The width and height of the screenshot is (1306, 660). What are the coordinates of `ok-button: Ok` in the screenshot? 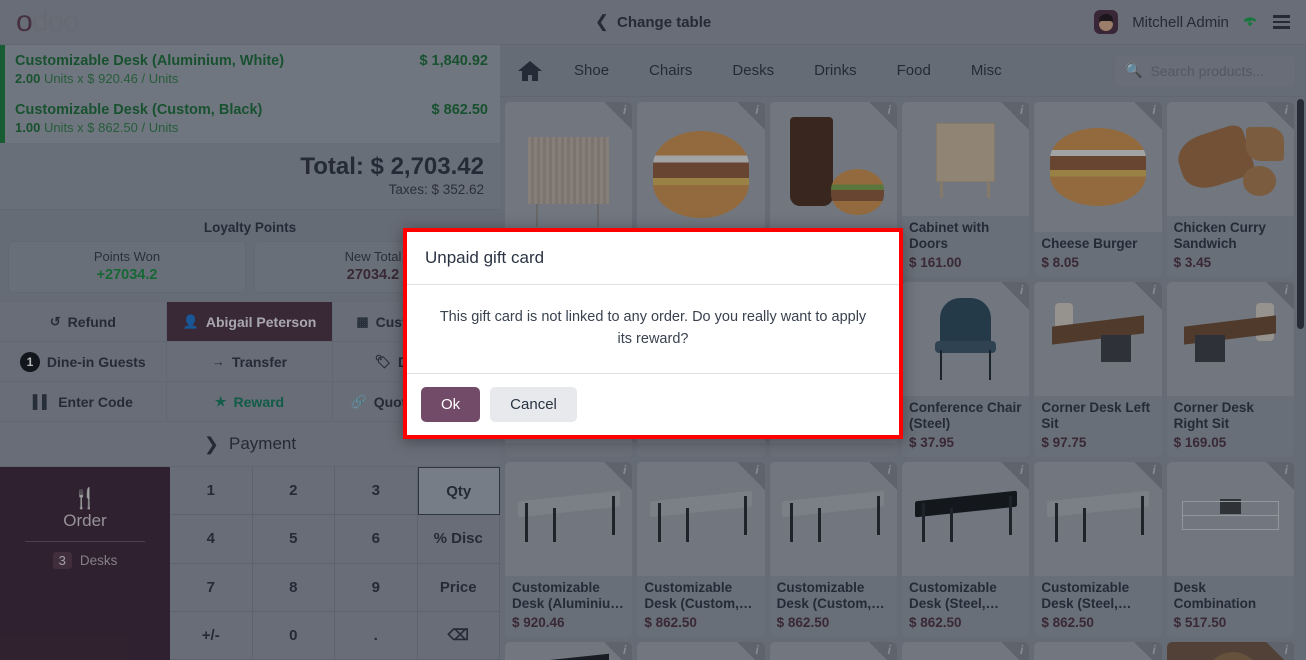 It's located at (451, 404).